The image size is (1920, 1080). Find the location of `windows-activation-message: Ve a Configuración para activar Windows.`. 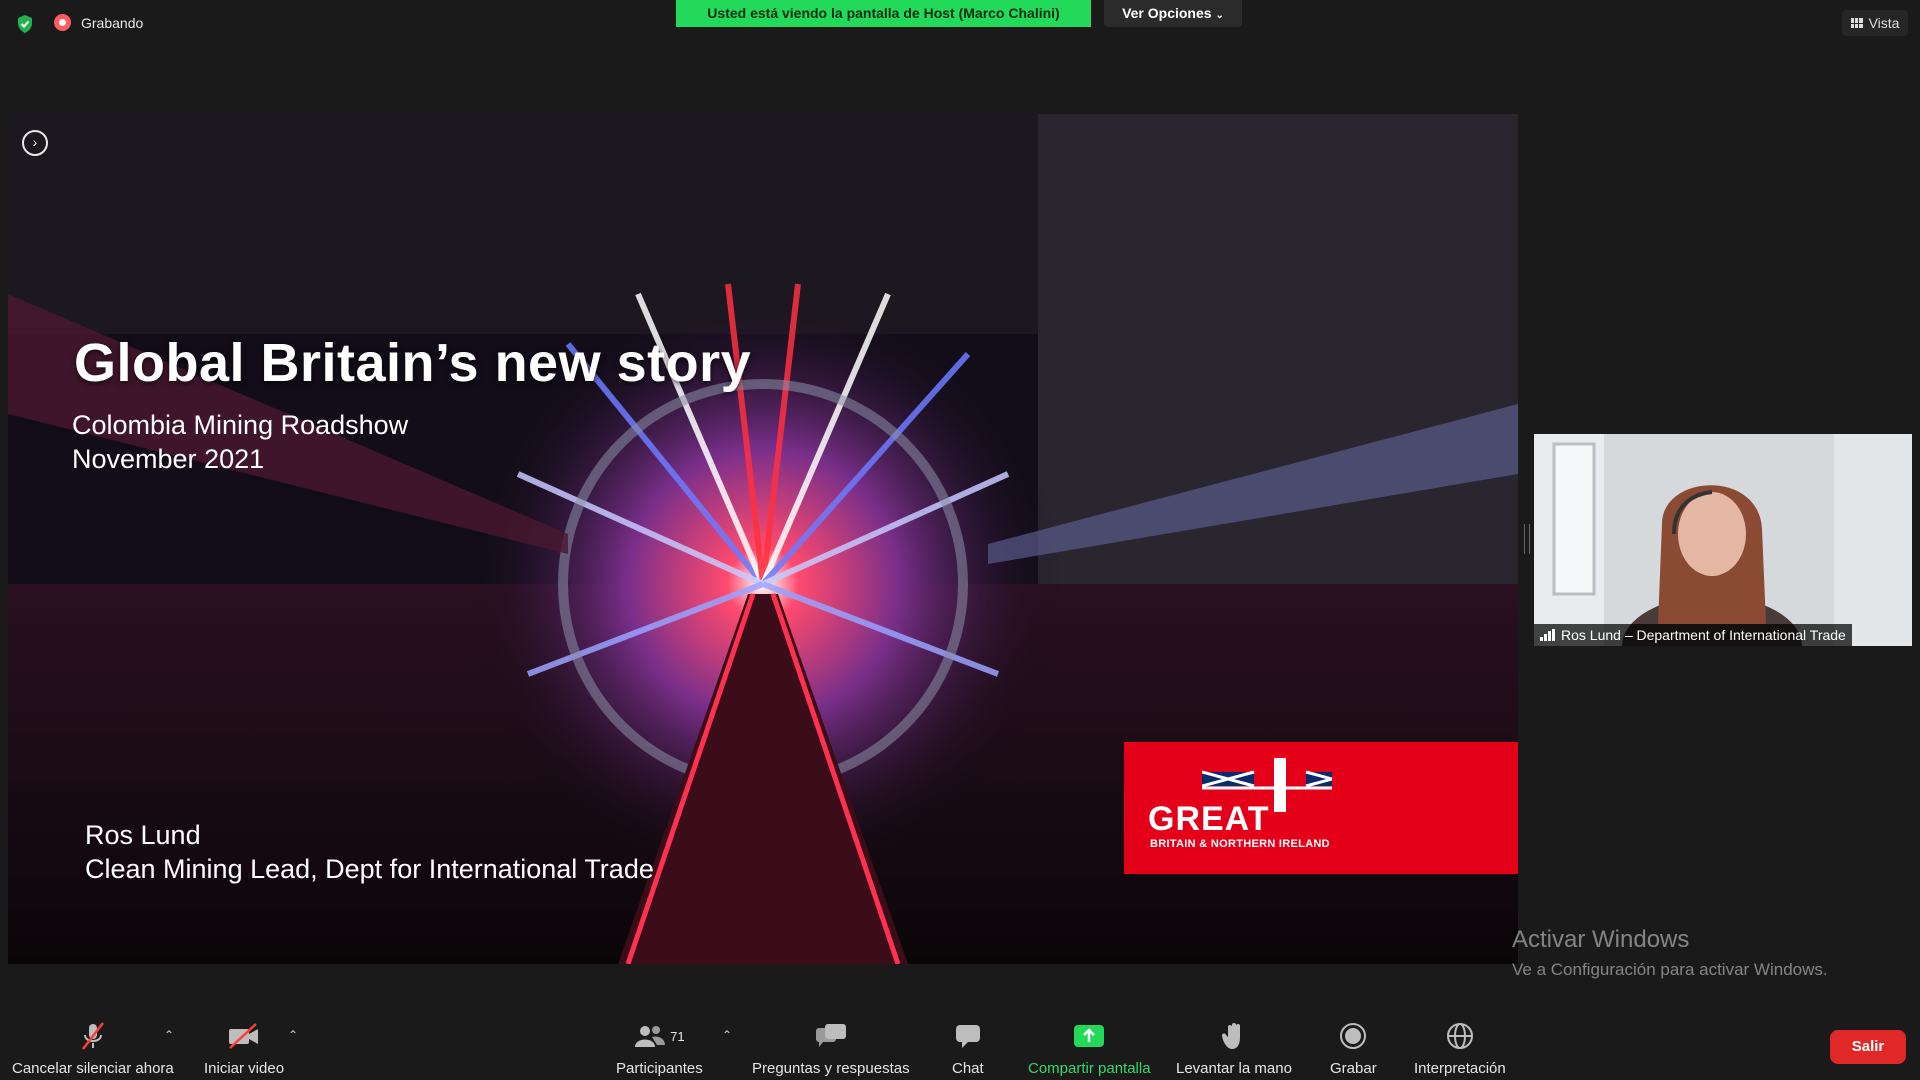

windows-activation-message: Ve a Configuración para activar Windows. is located at coordinates (1670, 969).